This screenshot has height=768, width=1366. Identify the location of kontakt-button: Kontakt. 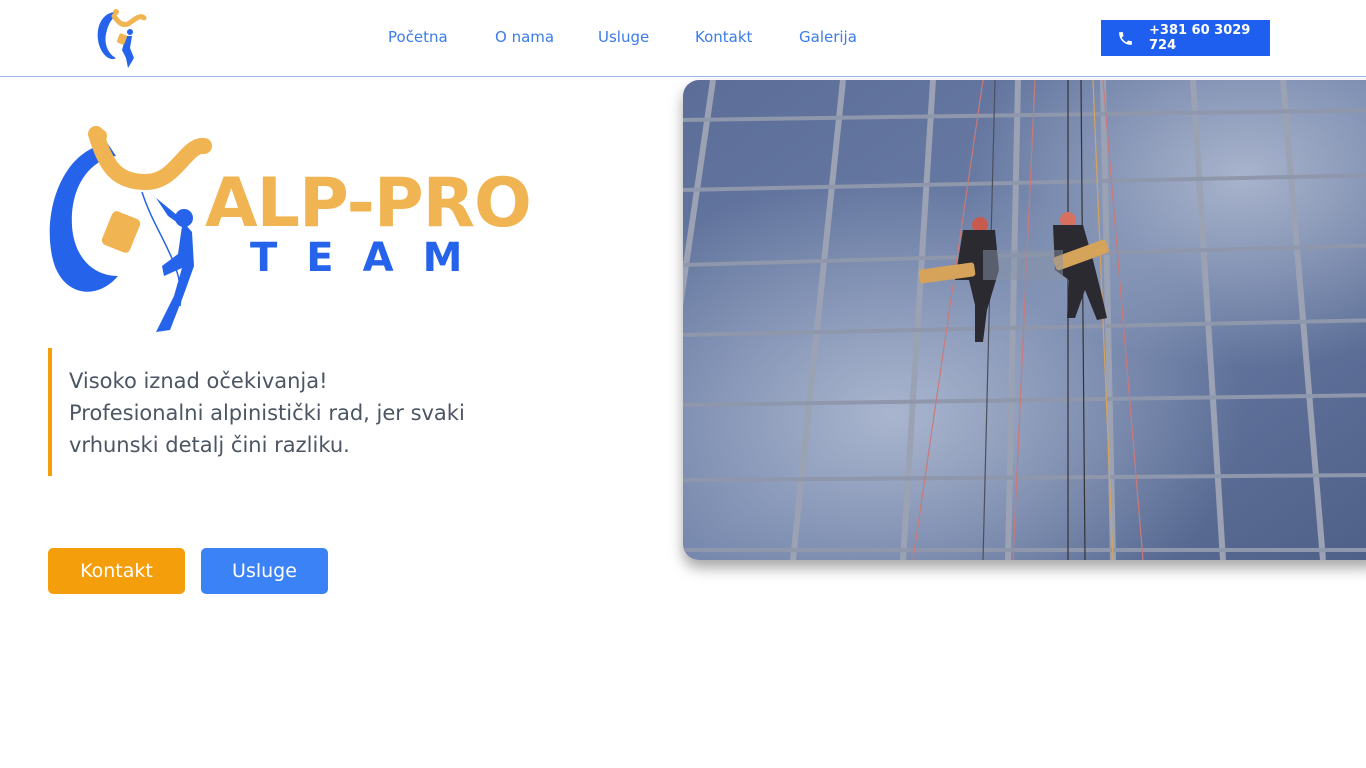
(116, 571).